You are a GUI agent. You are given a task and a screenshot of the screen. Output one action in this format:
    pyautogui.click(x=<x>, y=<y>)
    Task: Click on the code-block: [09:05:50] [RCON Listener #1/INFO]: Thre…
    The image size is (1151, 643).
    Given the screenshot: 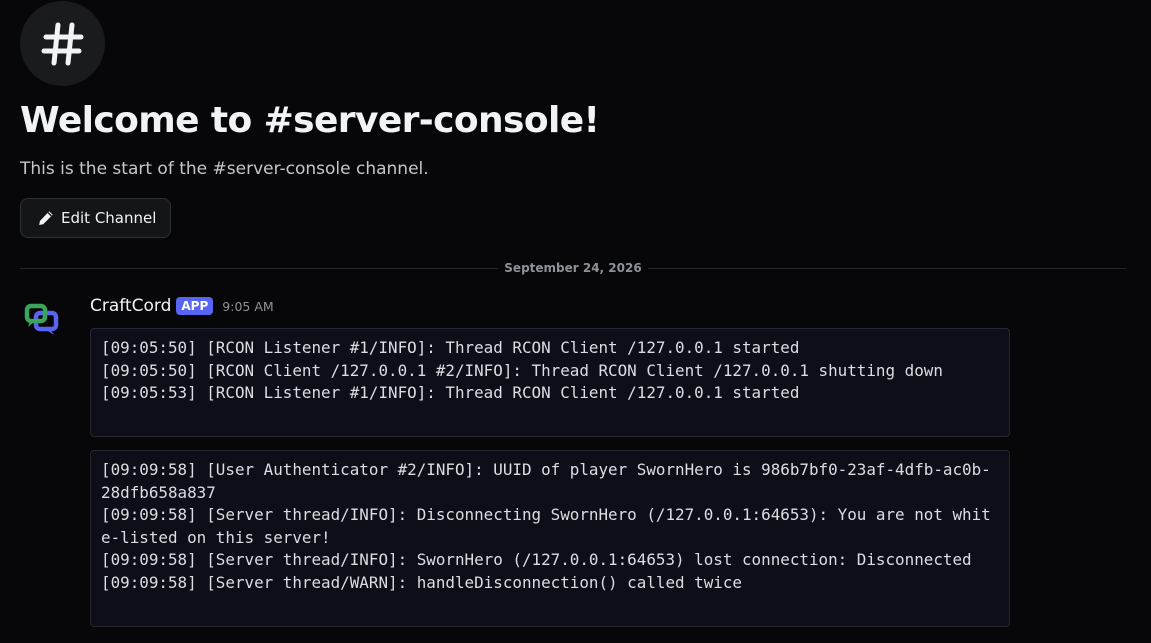 What is the action you would take?
    pyautogui.click(x=550, y=382)
    